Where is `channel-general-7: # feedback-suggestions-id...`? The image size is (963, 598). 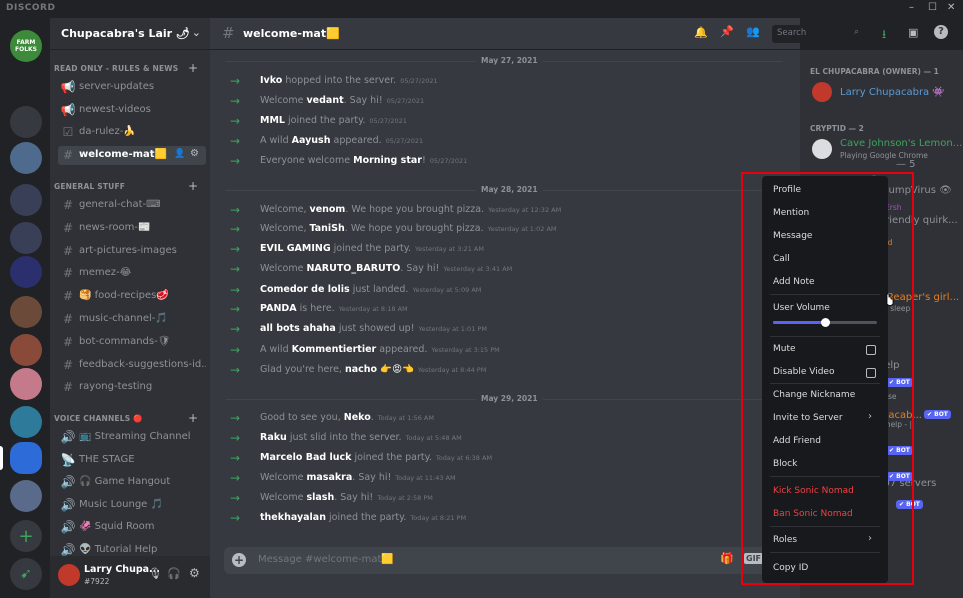
channel-general-7: # feedback-suggestions-id... is located at coordinates (132, 365).